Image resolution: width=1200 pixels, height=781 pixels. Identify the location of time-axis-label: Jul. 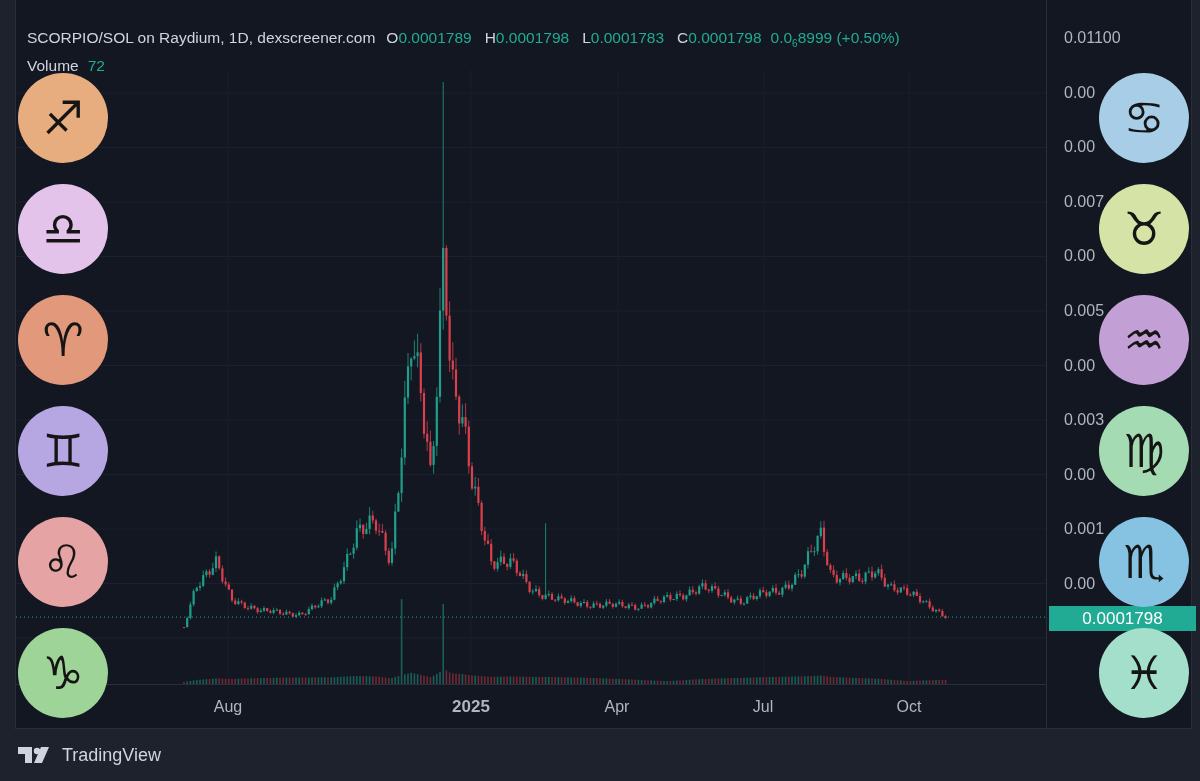
(763, 706).